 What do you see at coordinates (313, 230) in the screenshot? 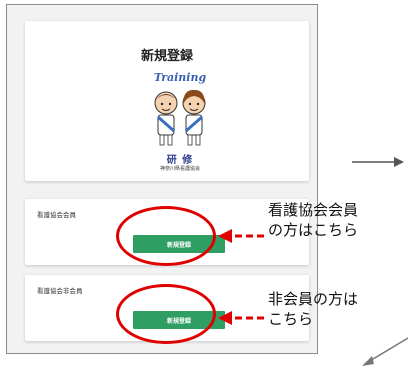
I see `member-callout-line2: の方はこちら` at bounding box center [313, 230].